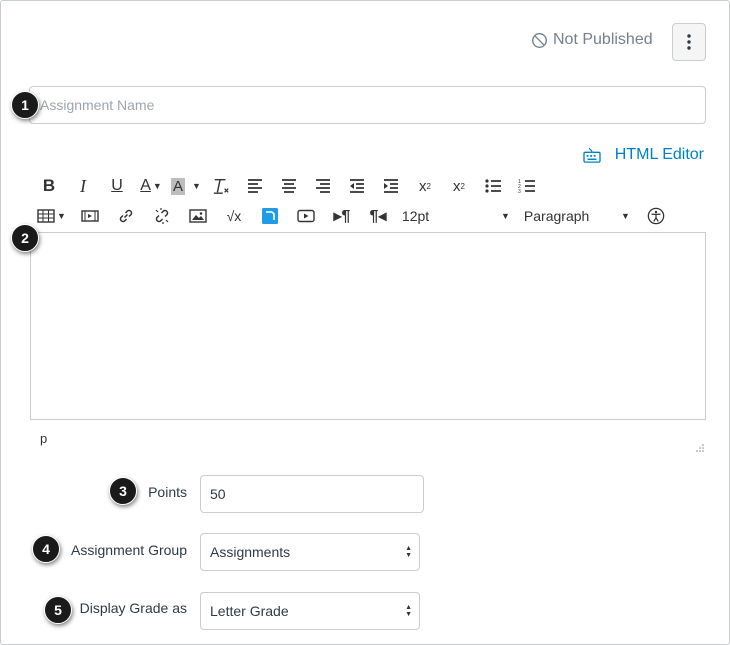 The width and height of the screenshot is (730, 645). What do you see at coordinates (539, 40) in the screenshot?
I see `not-published-icon` at bounding box center [539, 40].